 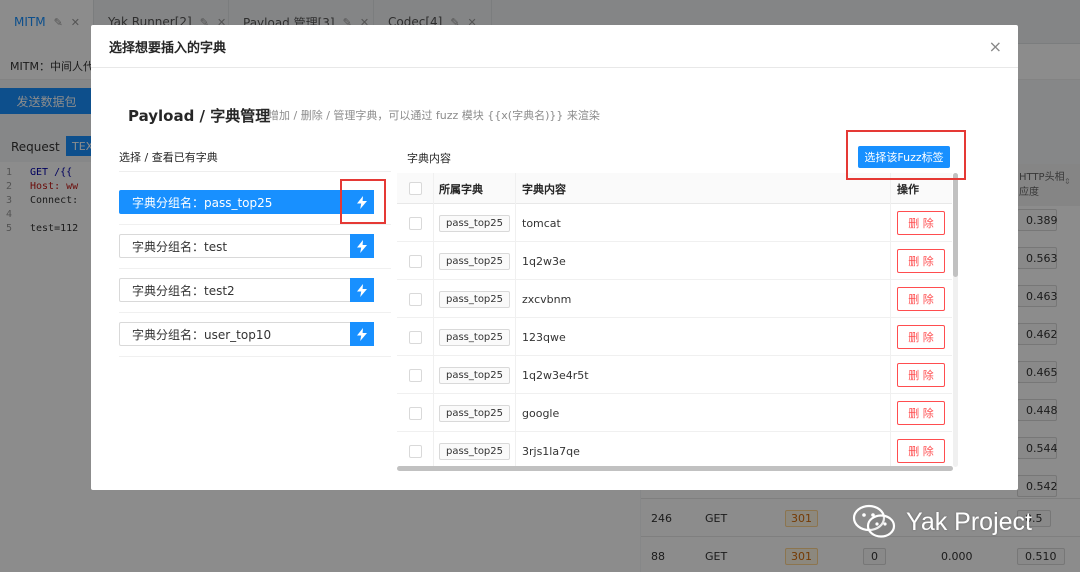 I want to click on modal-header: 选择想要插入的字典, so click(x=554, y=46).